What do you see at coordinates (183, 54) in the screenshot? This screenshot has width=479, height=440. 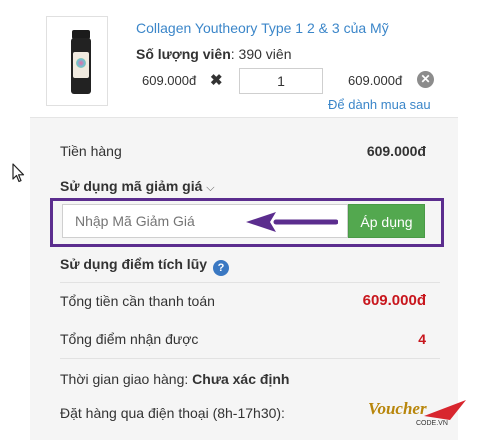 I see `quantity-label: Số lượng viên` at bounding box center [183, 54].